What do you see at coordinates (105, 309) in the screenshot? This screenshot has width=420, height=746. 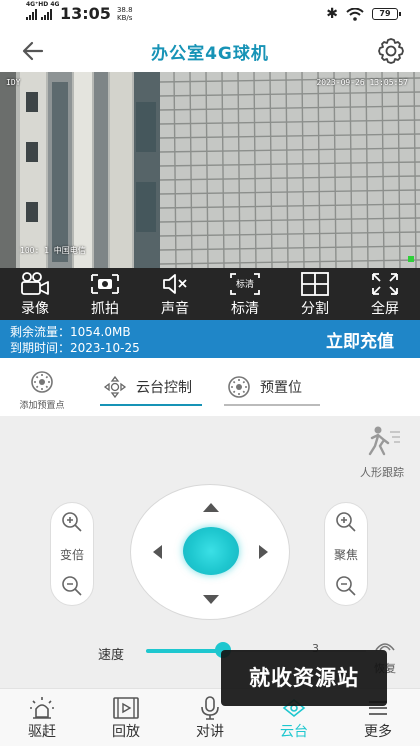 I see `snapshot-label: 抓拍` at bounding box center [105, 309].